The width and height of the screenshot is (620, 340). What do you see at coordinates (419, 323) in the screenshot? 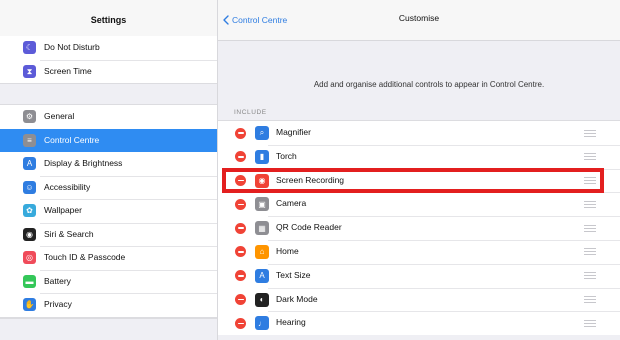
I see `control-row-hearing: ♩ Hearing` at bounding box center [419, 323].